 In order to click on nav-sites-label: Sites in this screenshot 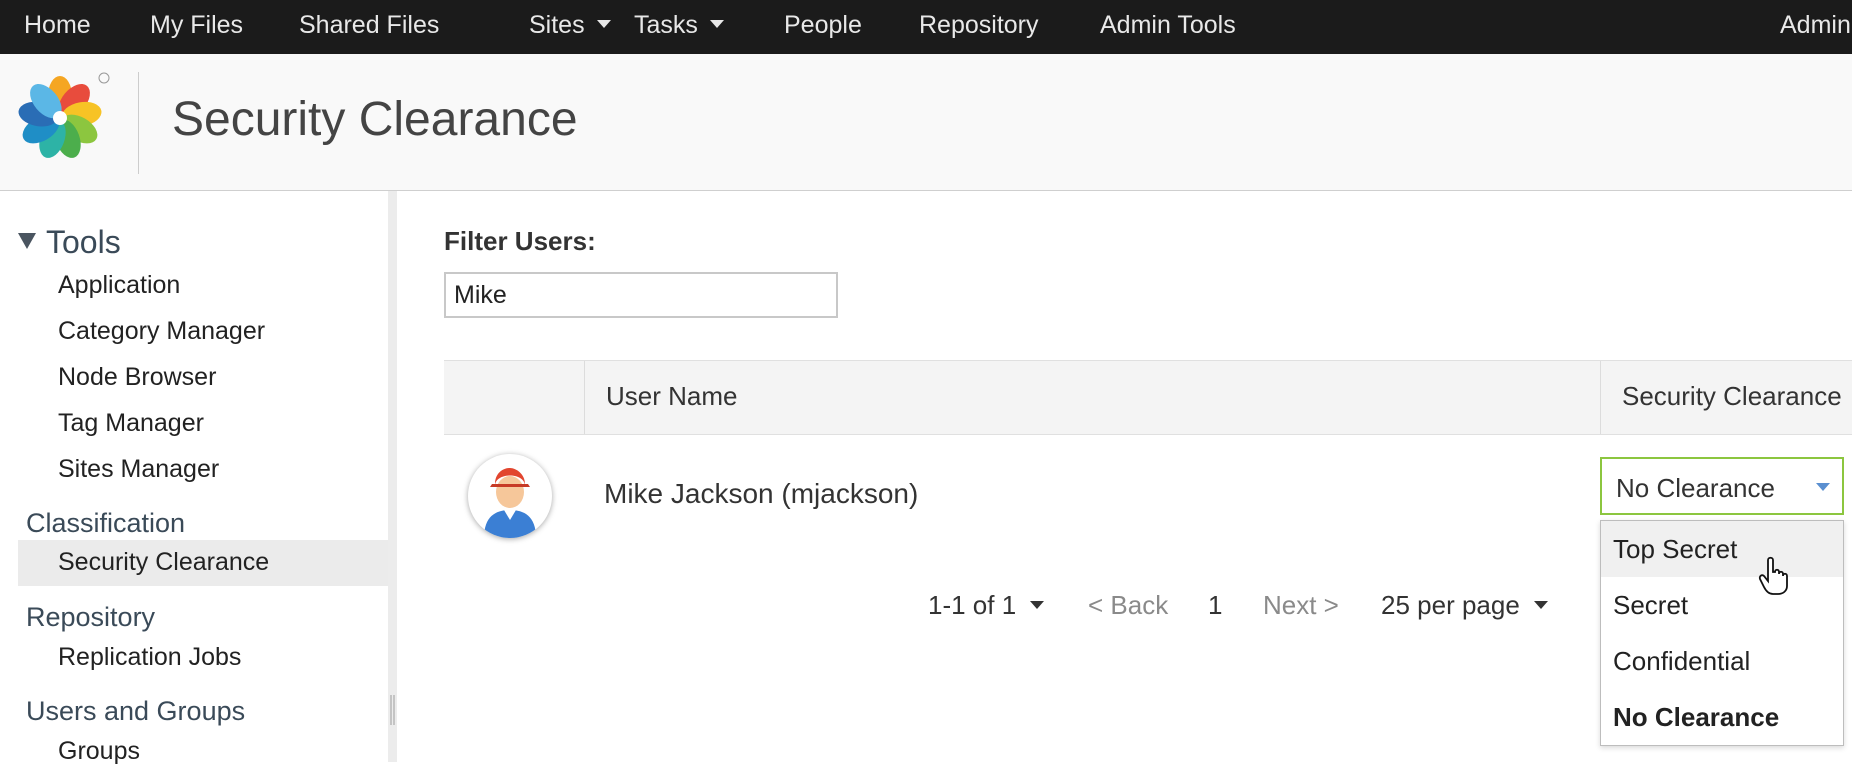, I will do `click(557, 25)`.